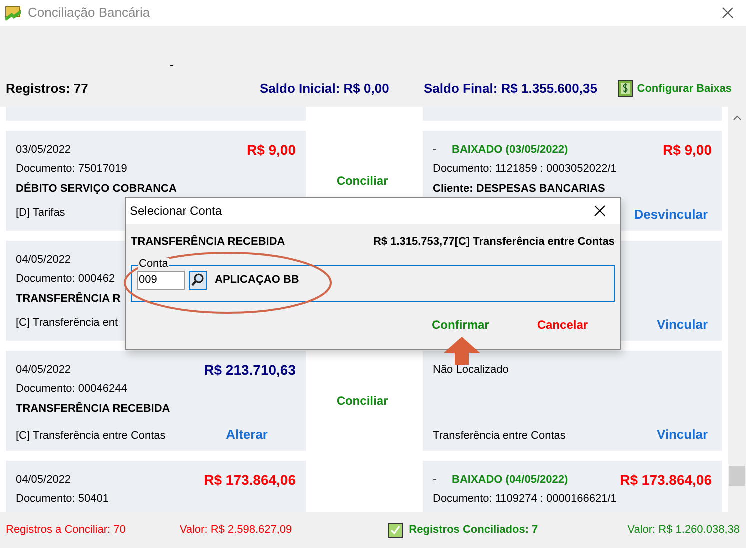  What do you see at coordinates (511, 89) in the screenshot?
I see `closing-balance: Saldo Final: R$ 1.355.600,35` at bounding box center [511, 89].